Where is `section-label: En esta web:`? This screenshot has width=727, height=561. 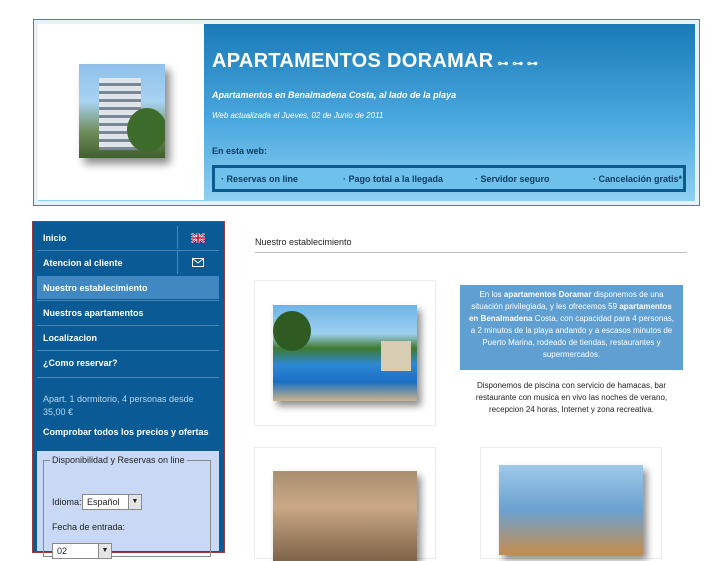
section-label: En esta web: is located at coordinates (240, 151).